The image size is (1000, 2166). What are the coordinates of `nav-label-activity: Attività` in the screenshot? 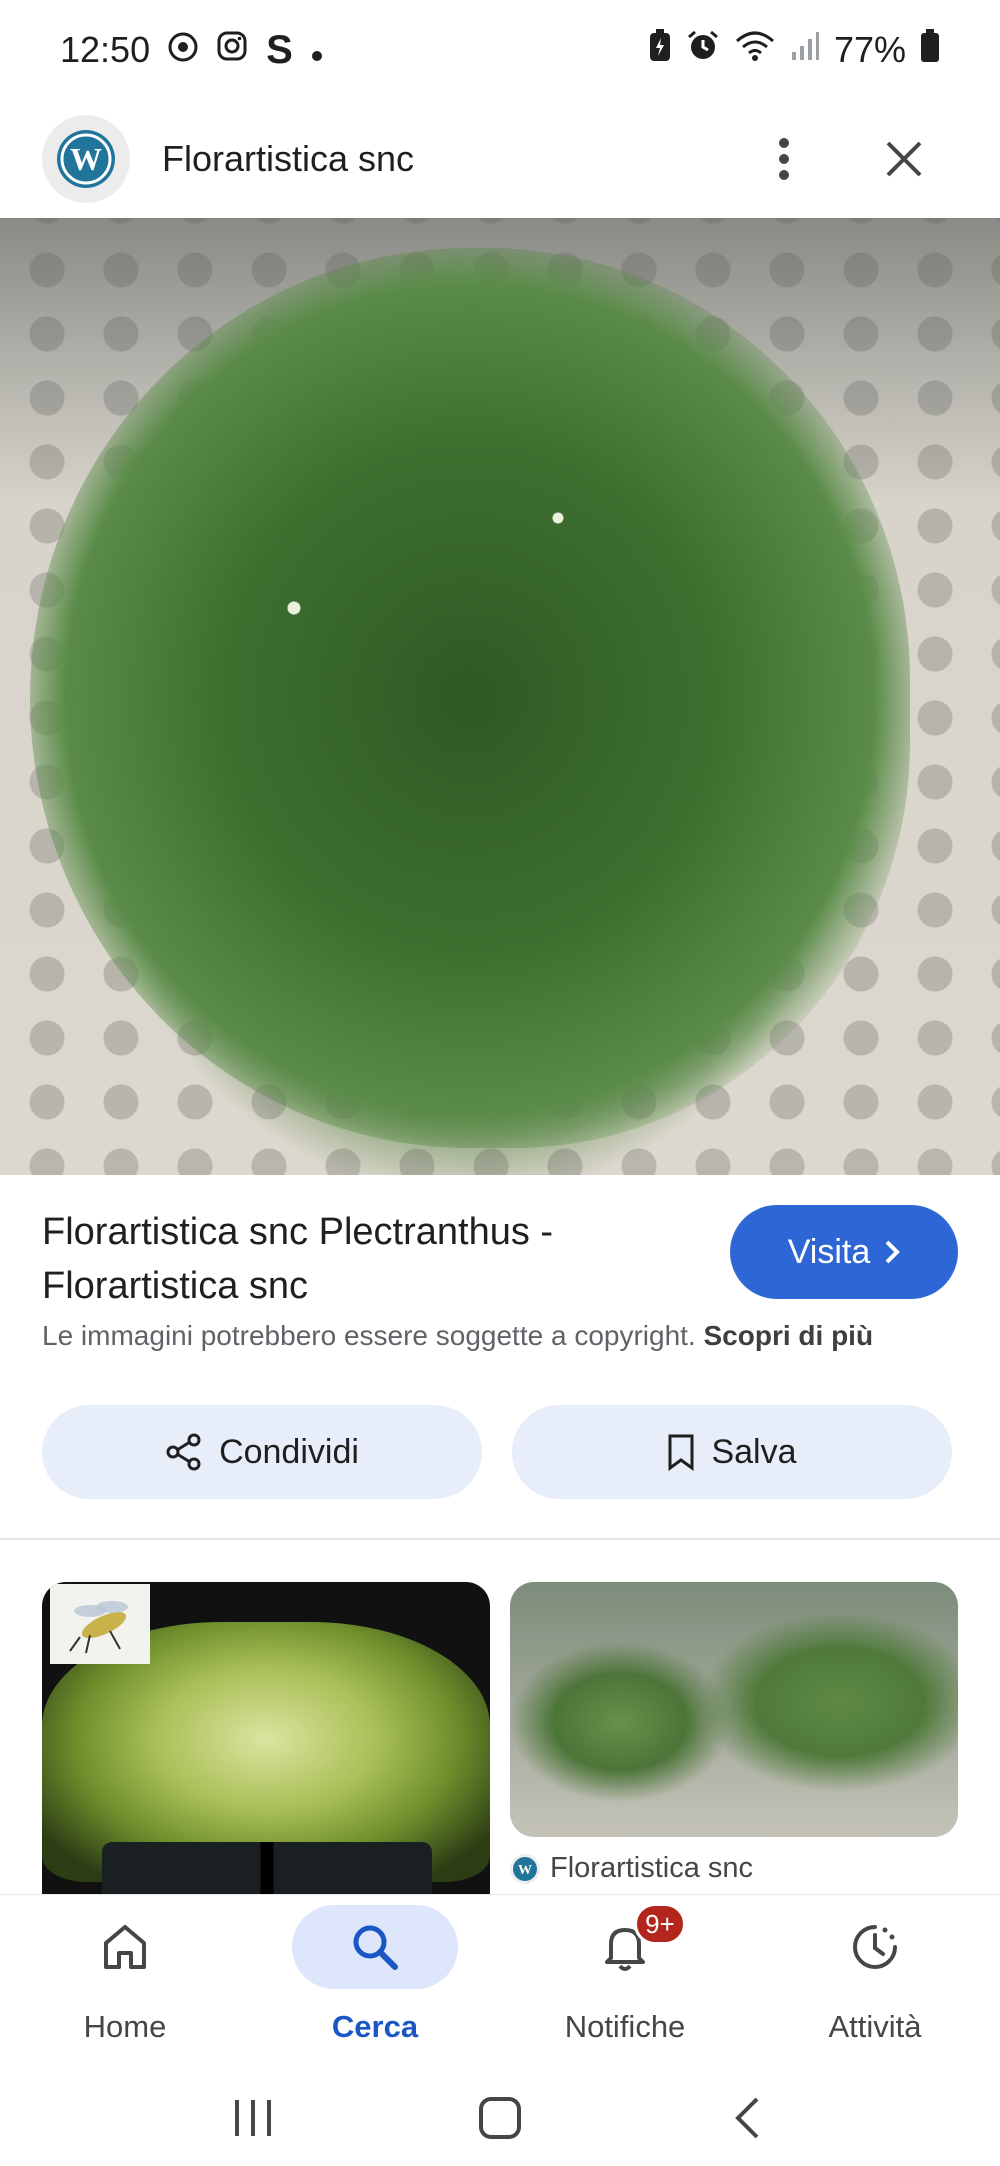 It's located at (875, 2026).